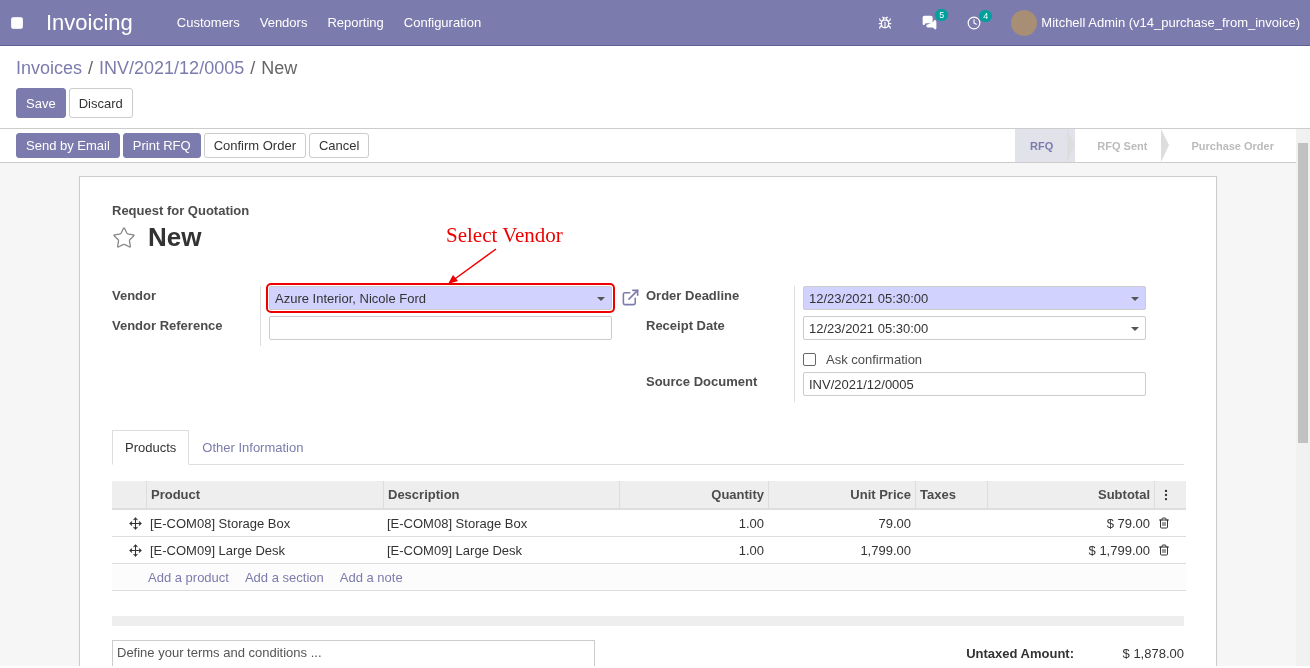 The height and width of the screenshot is (668, 1310). What do you see at coordinates (501, 495) in the screenshot?
I see `column-header: Description` at bounding box center [501, 495].